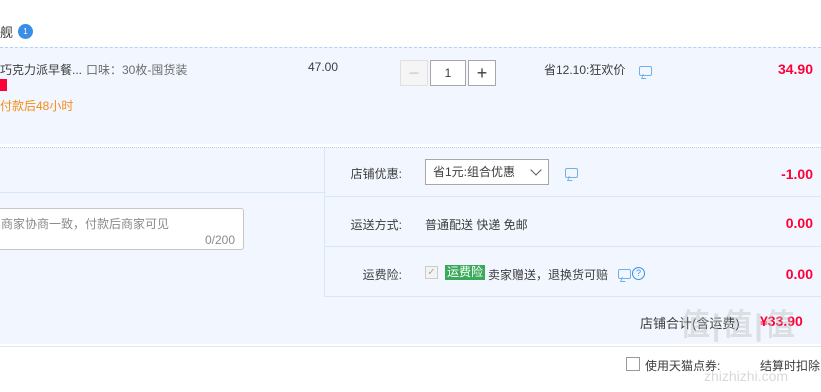 This screenshot has height=392, width=821. I want to click on shop-coupon-value: 省1元:组合优惠, so click(474, 172).